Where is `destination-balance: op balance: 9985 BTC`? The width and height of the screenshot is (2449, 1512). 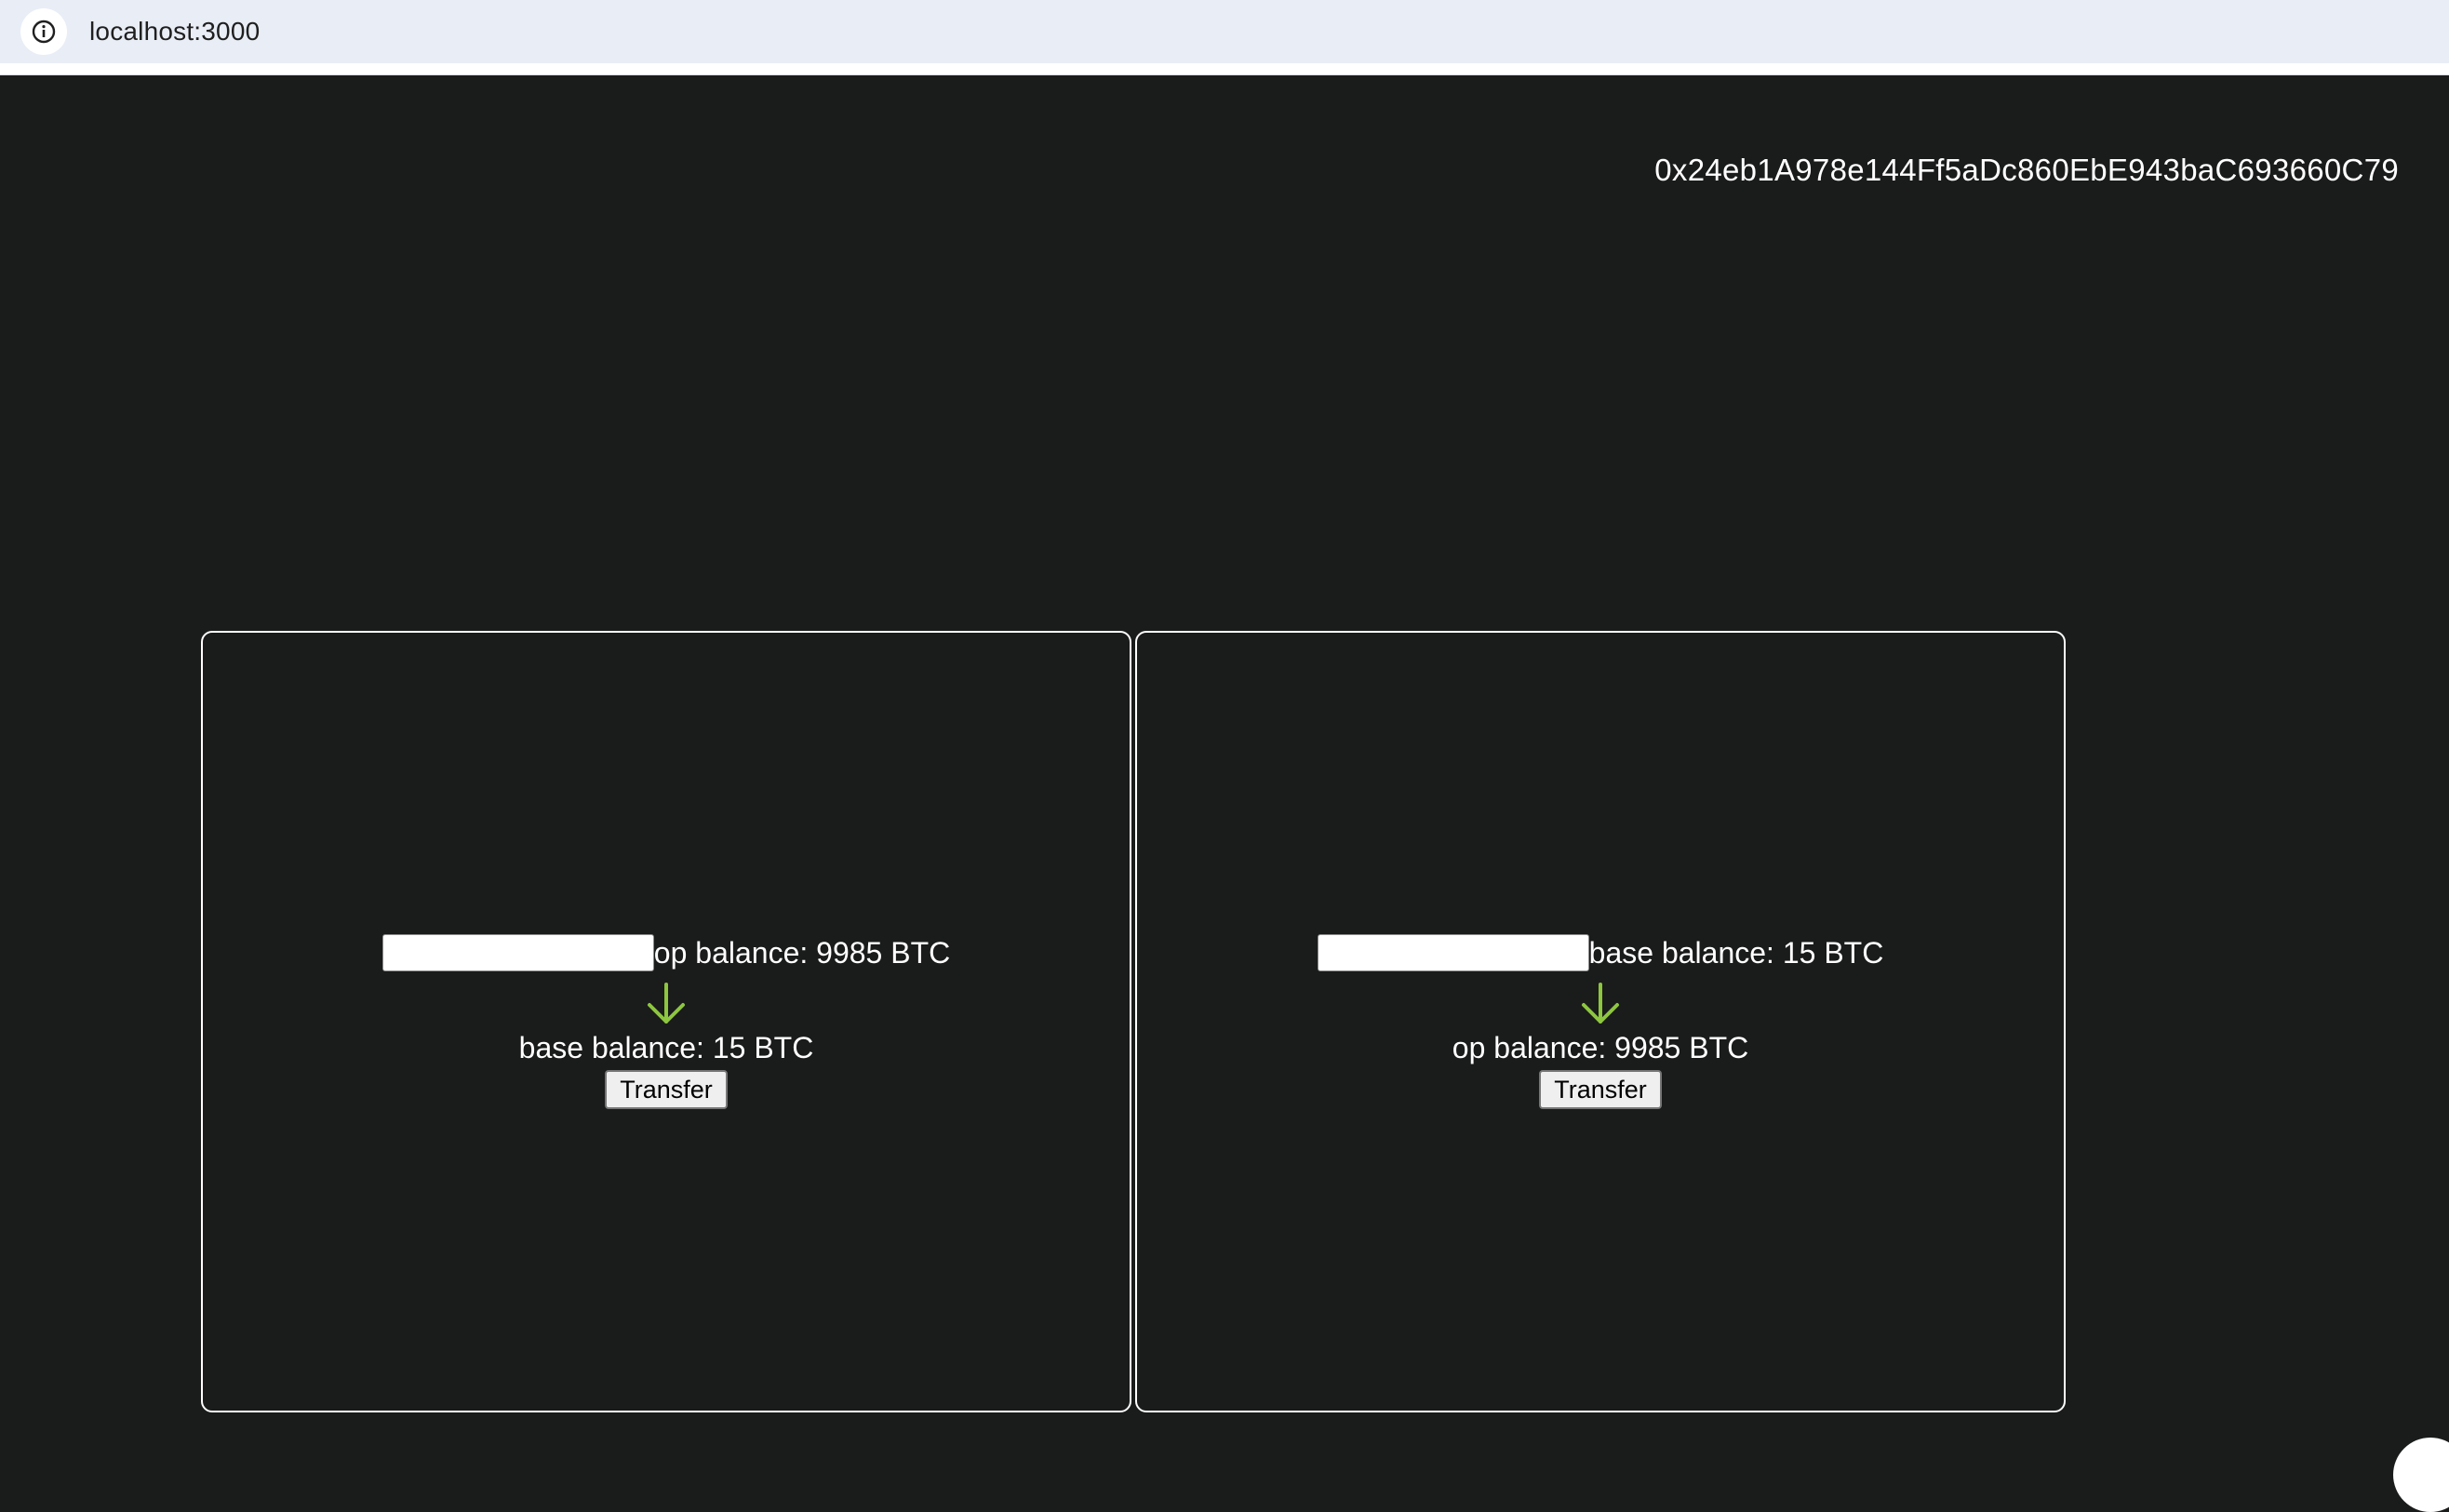
destination-balance: op balance: 9985 BTC is located at coordinates (1600, 1047).